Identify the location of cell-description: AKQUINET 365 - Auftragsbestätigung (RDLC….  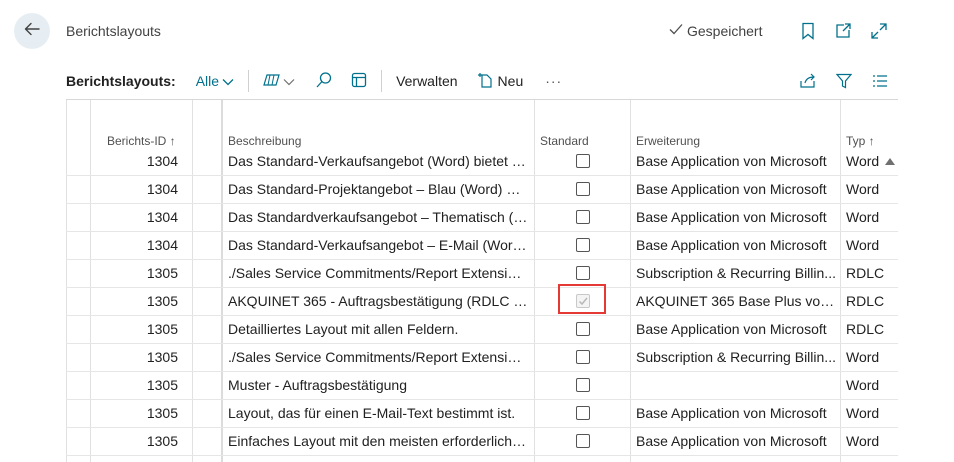
(378, 301).